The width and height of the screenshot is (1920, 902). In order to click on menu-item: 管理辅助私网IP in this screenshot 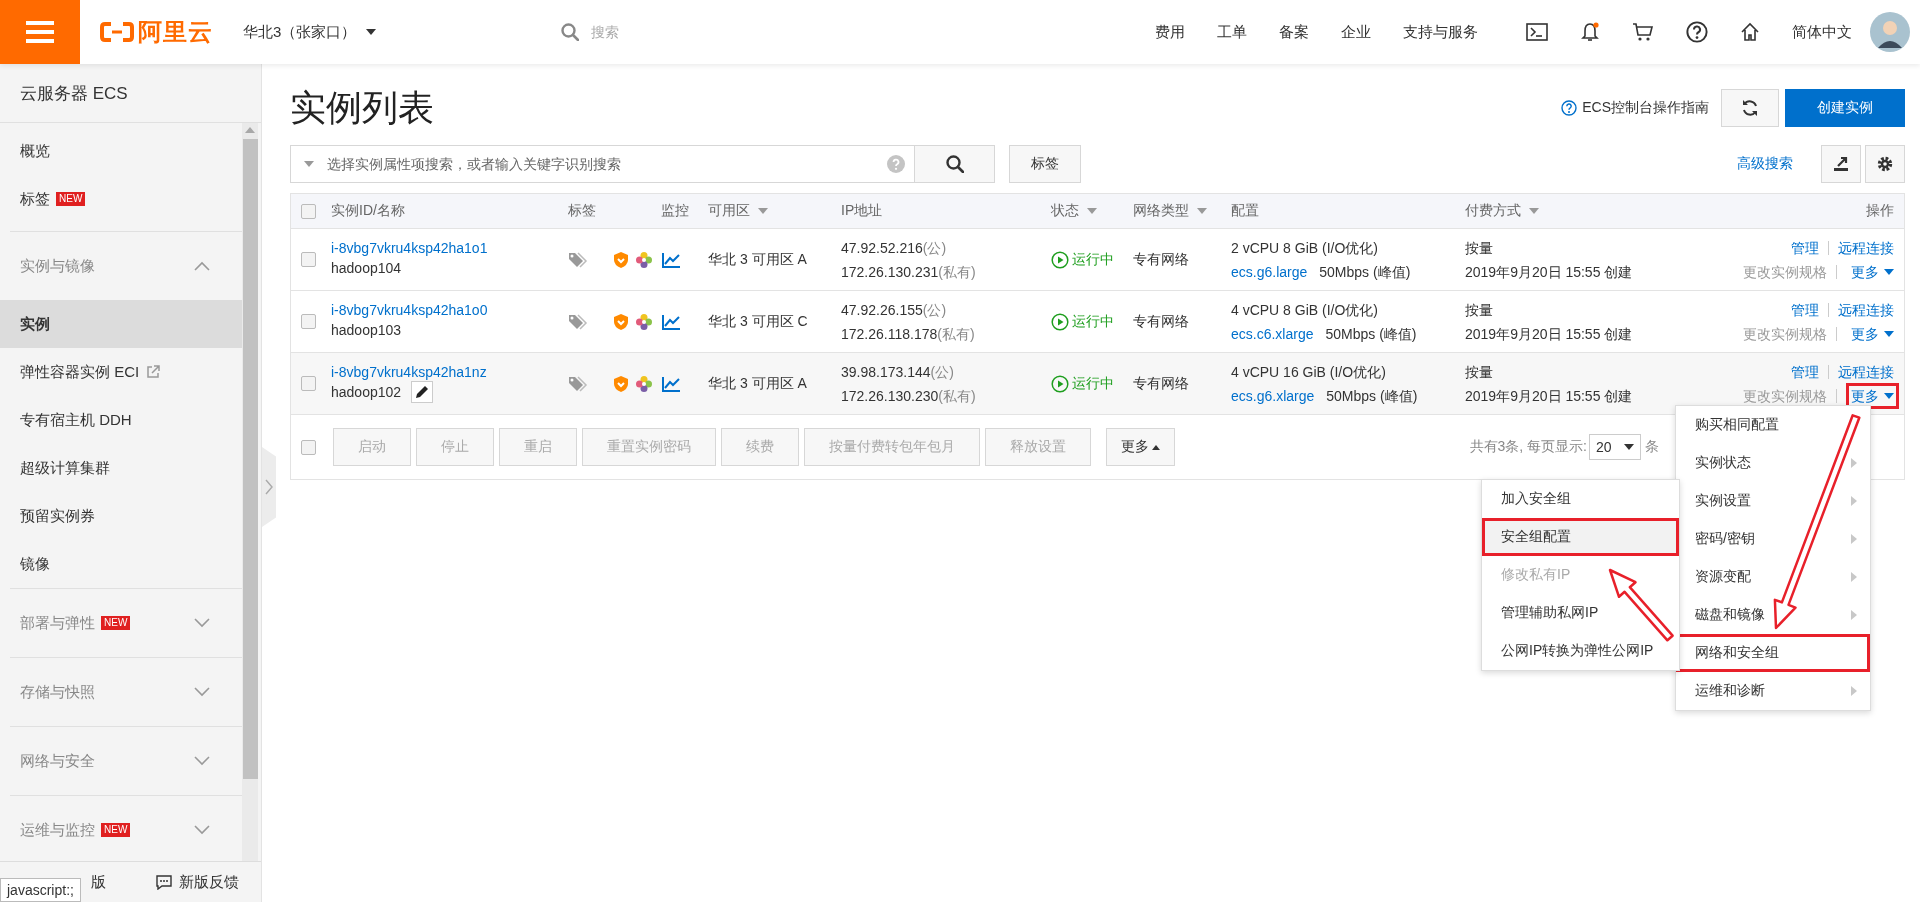, I will do `click(1580, 613)`.